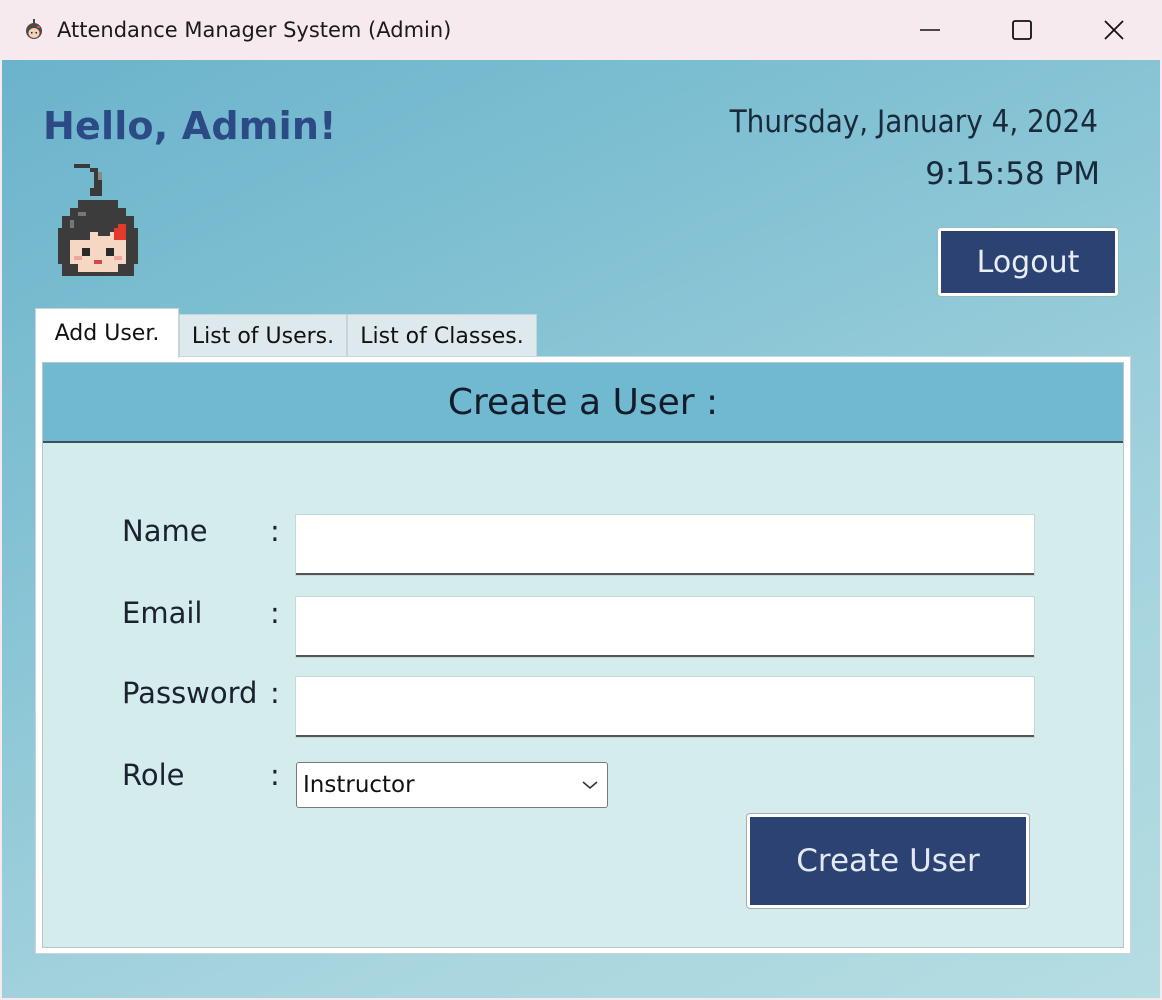 Image resolution: width=1162 pixels, height=1000 pixels. I want to click on form-heading: Create a User :, so click(583, 403).